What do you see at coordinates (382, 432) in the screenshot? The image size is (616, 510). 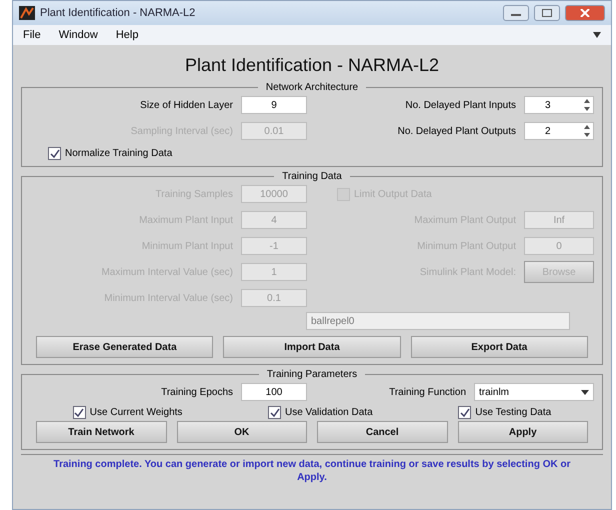 I see `action-button: Cancel` at bounding box center [382, 432].